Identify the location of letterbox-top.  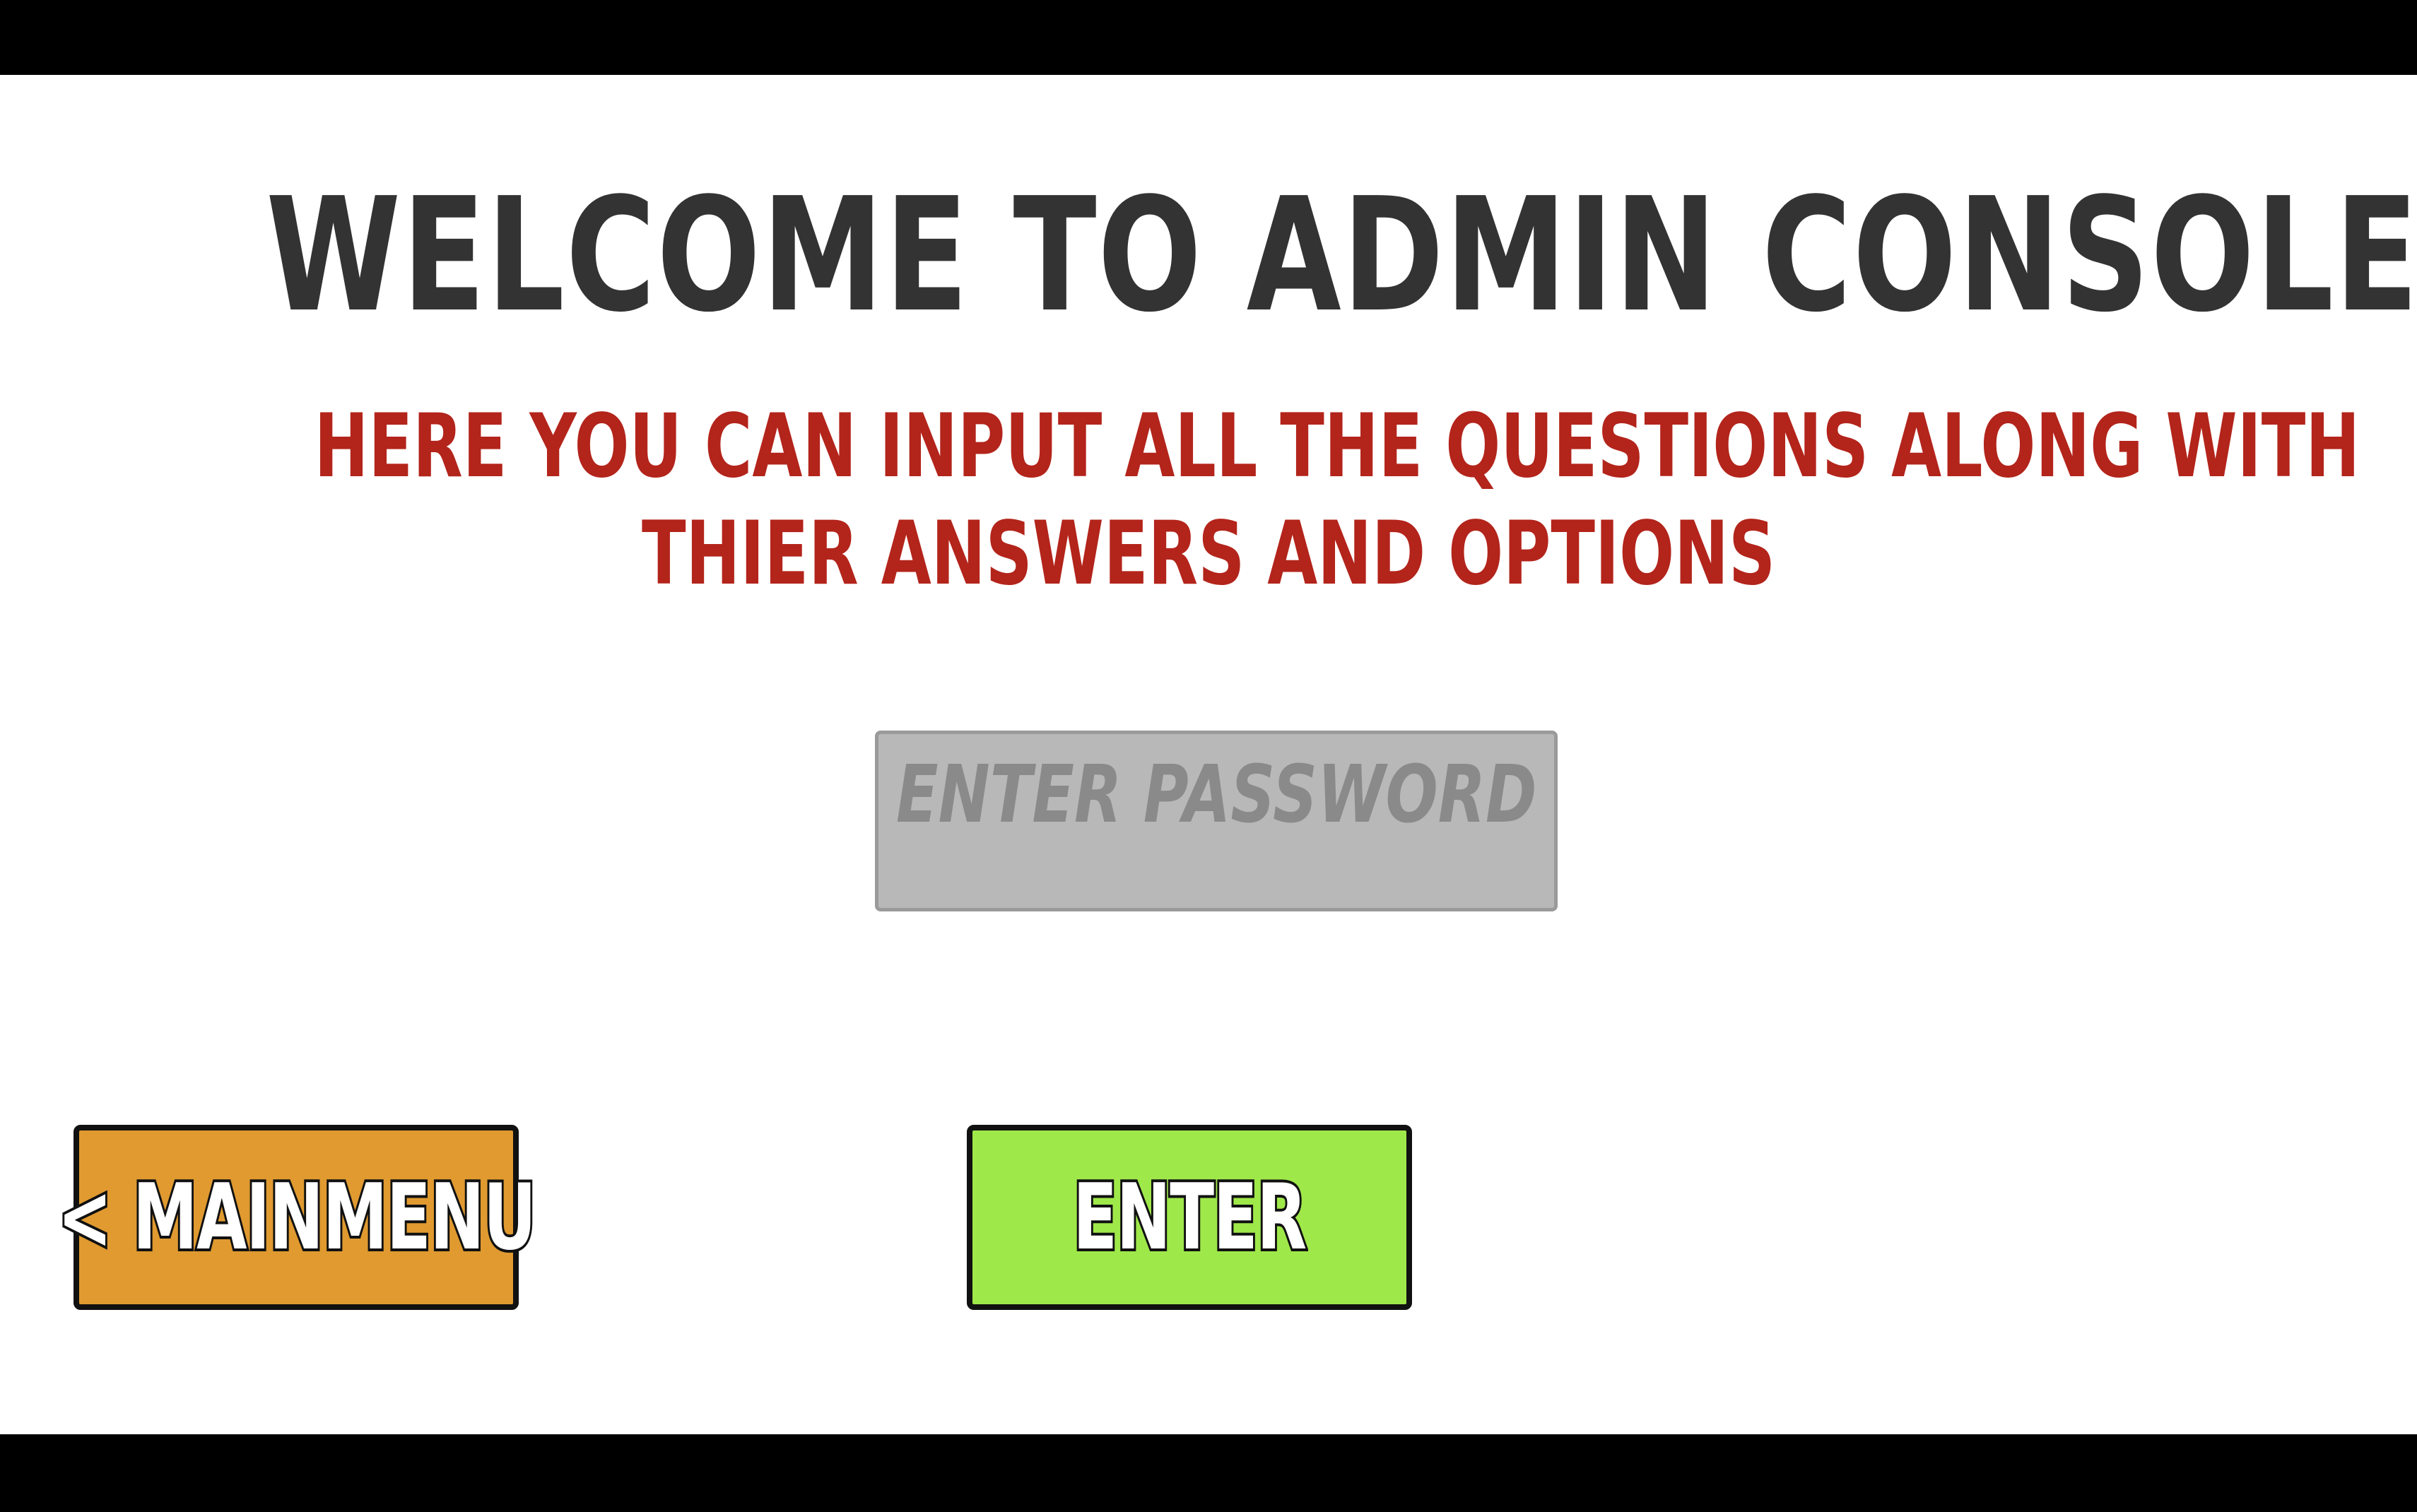
(1208, 37).